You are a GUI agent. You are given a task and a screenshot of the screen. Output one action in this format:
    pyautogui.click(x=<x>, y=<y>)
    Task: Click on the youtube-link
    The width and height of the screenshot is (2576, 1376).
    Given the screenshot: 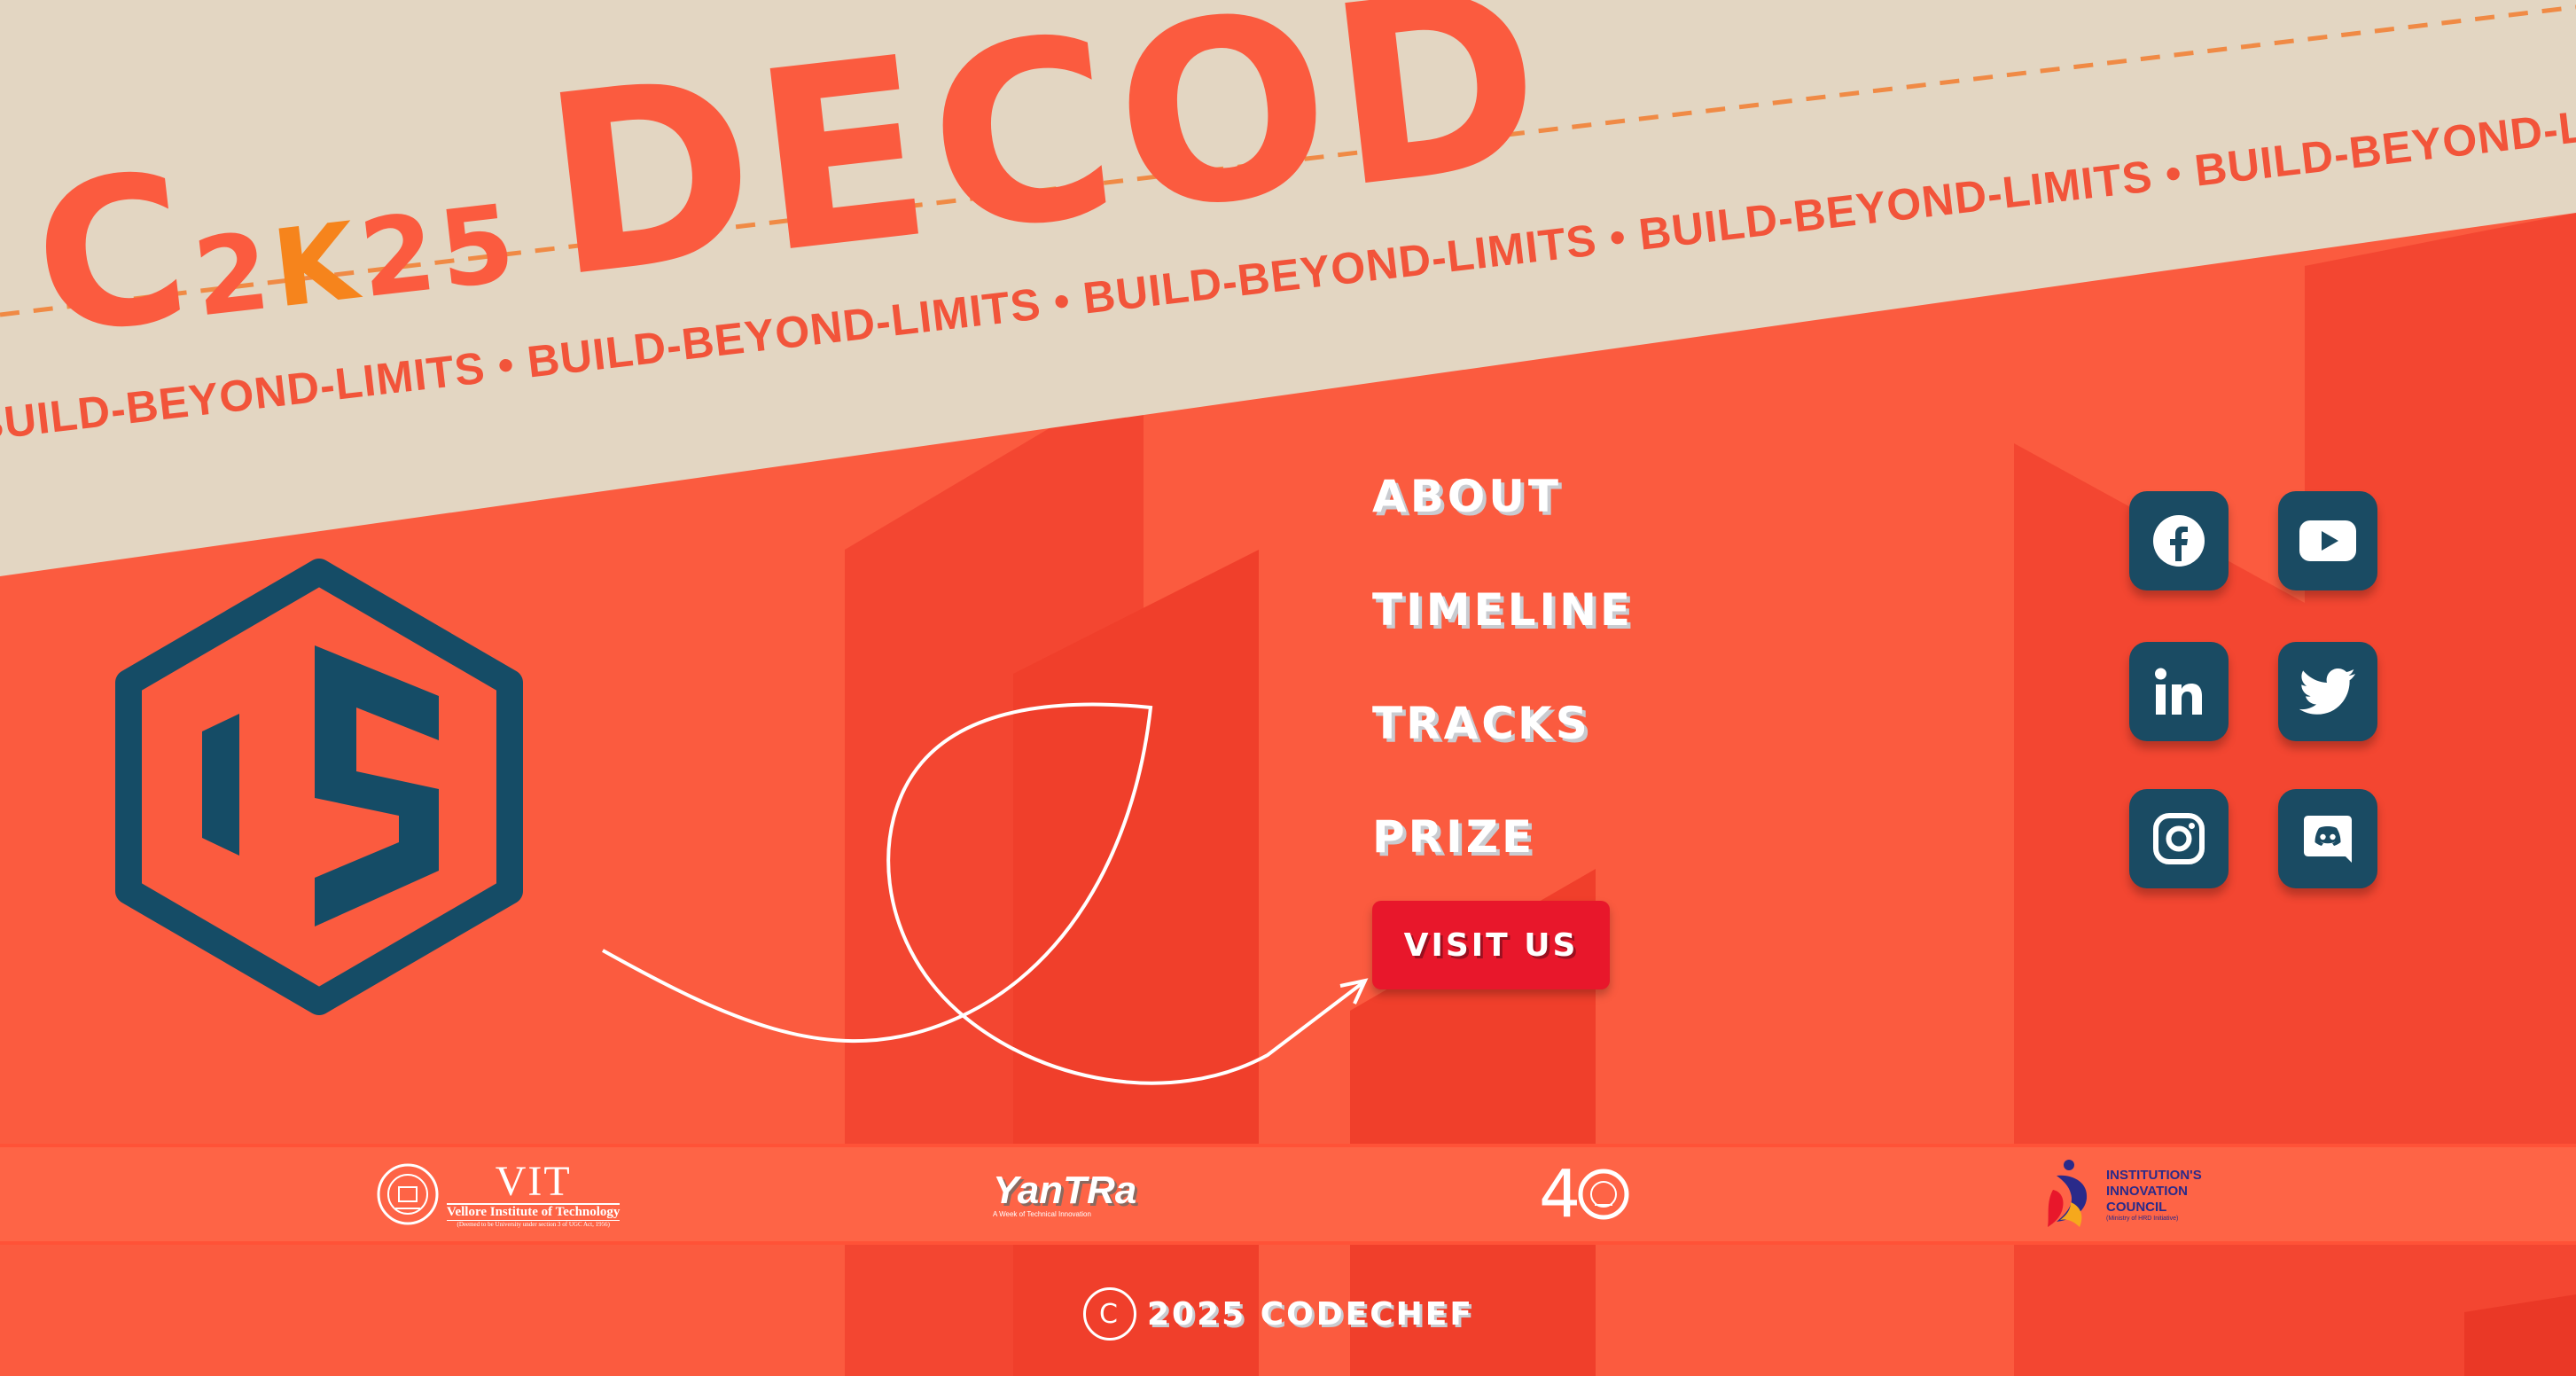 What is the action you would take?
    pyautogui.click(x=2327, y=540)
    